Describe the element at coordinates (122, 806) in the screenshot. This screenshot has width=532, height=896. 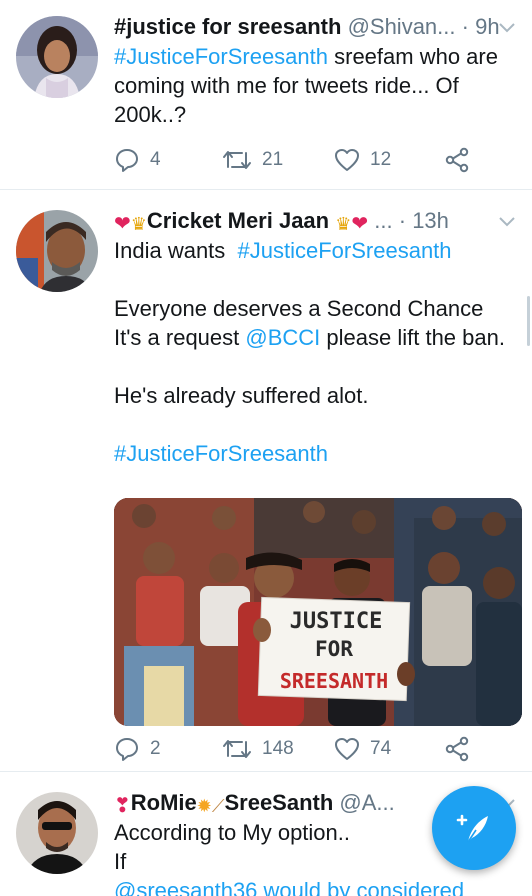
I see `heart-emoji-icon: ❣` at that location.